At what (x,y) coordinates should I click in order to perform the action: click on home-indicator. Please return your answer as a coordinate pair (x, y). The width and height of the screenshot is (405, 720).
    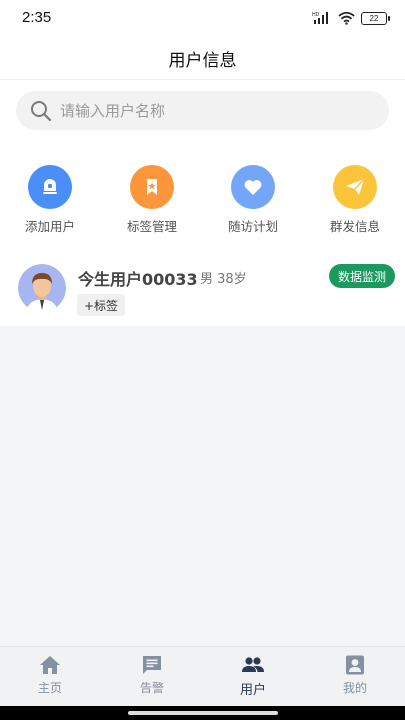
    Looking at the image, I should click on (203, 713).